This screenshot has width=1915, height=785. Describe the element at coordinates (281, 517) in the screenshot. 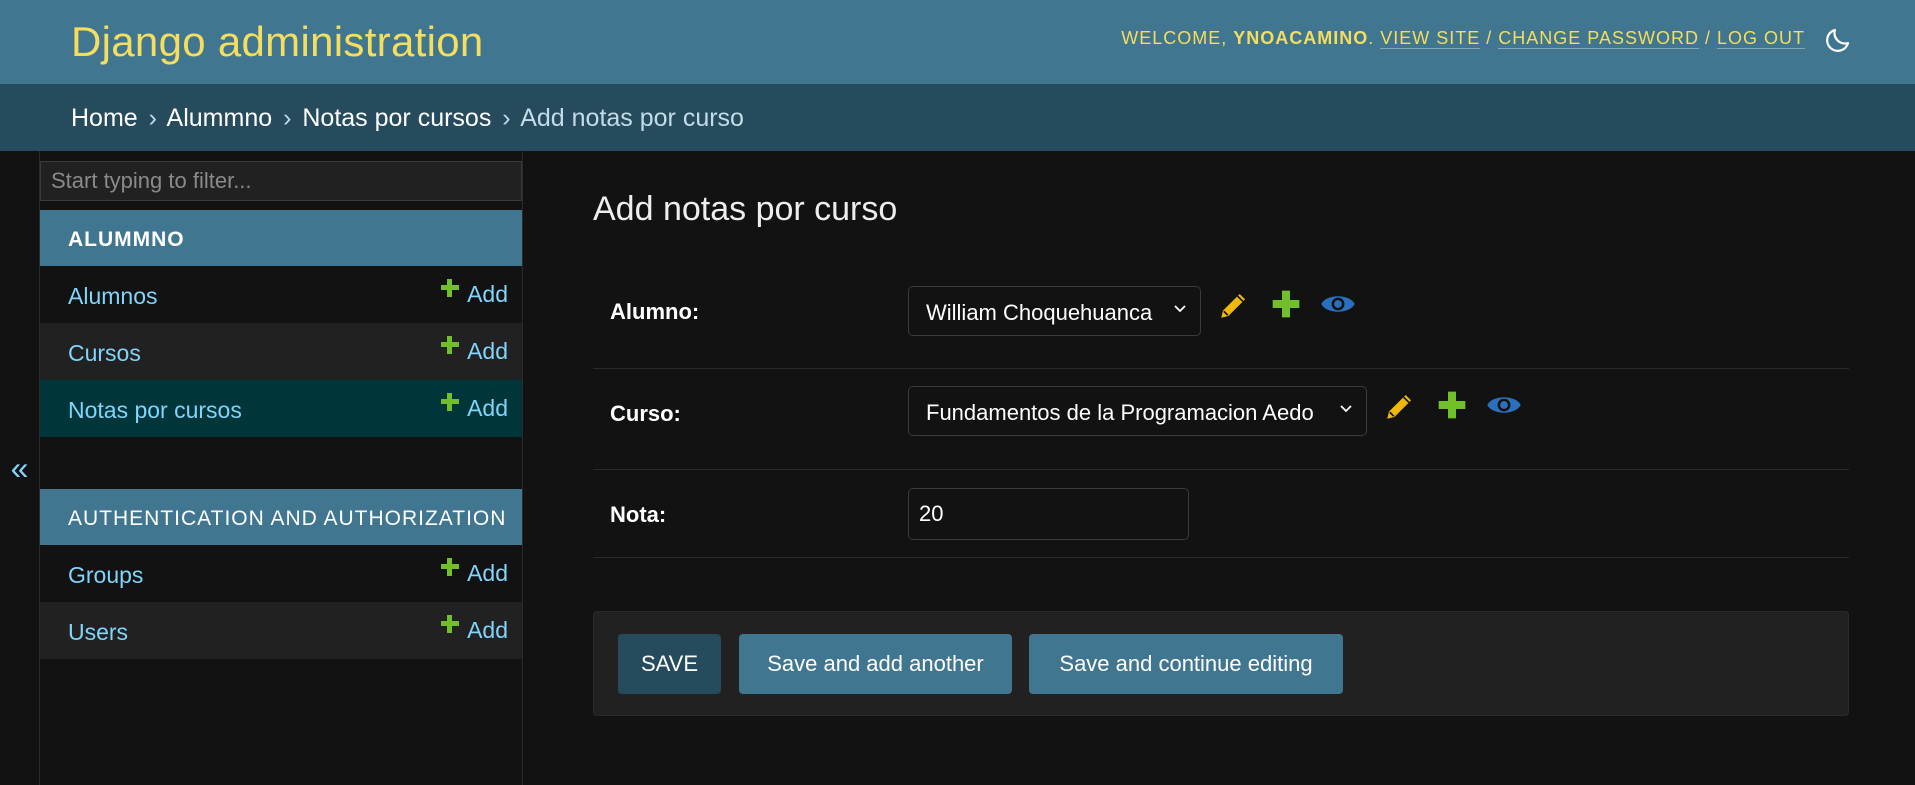

I see `app-caption-auth: AUTHENTICATION AND AUTHORIZATION` at that location.